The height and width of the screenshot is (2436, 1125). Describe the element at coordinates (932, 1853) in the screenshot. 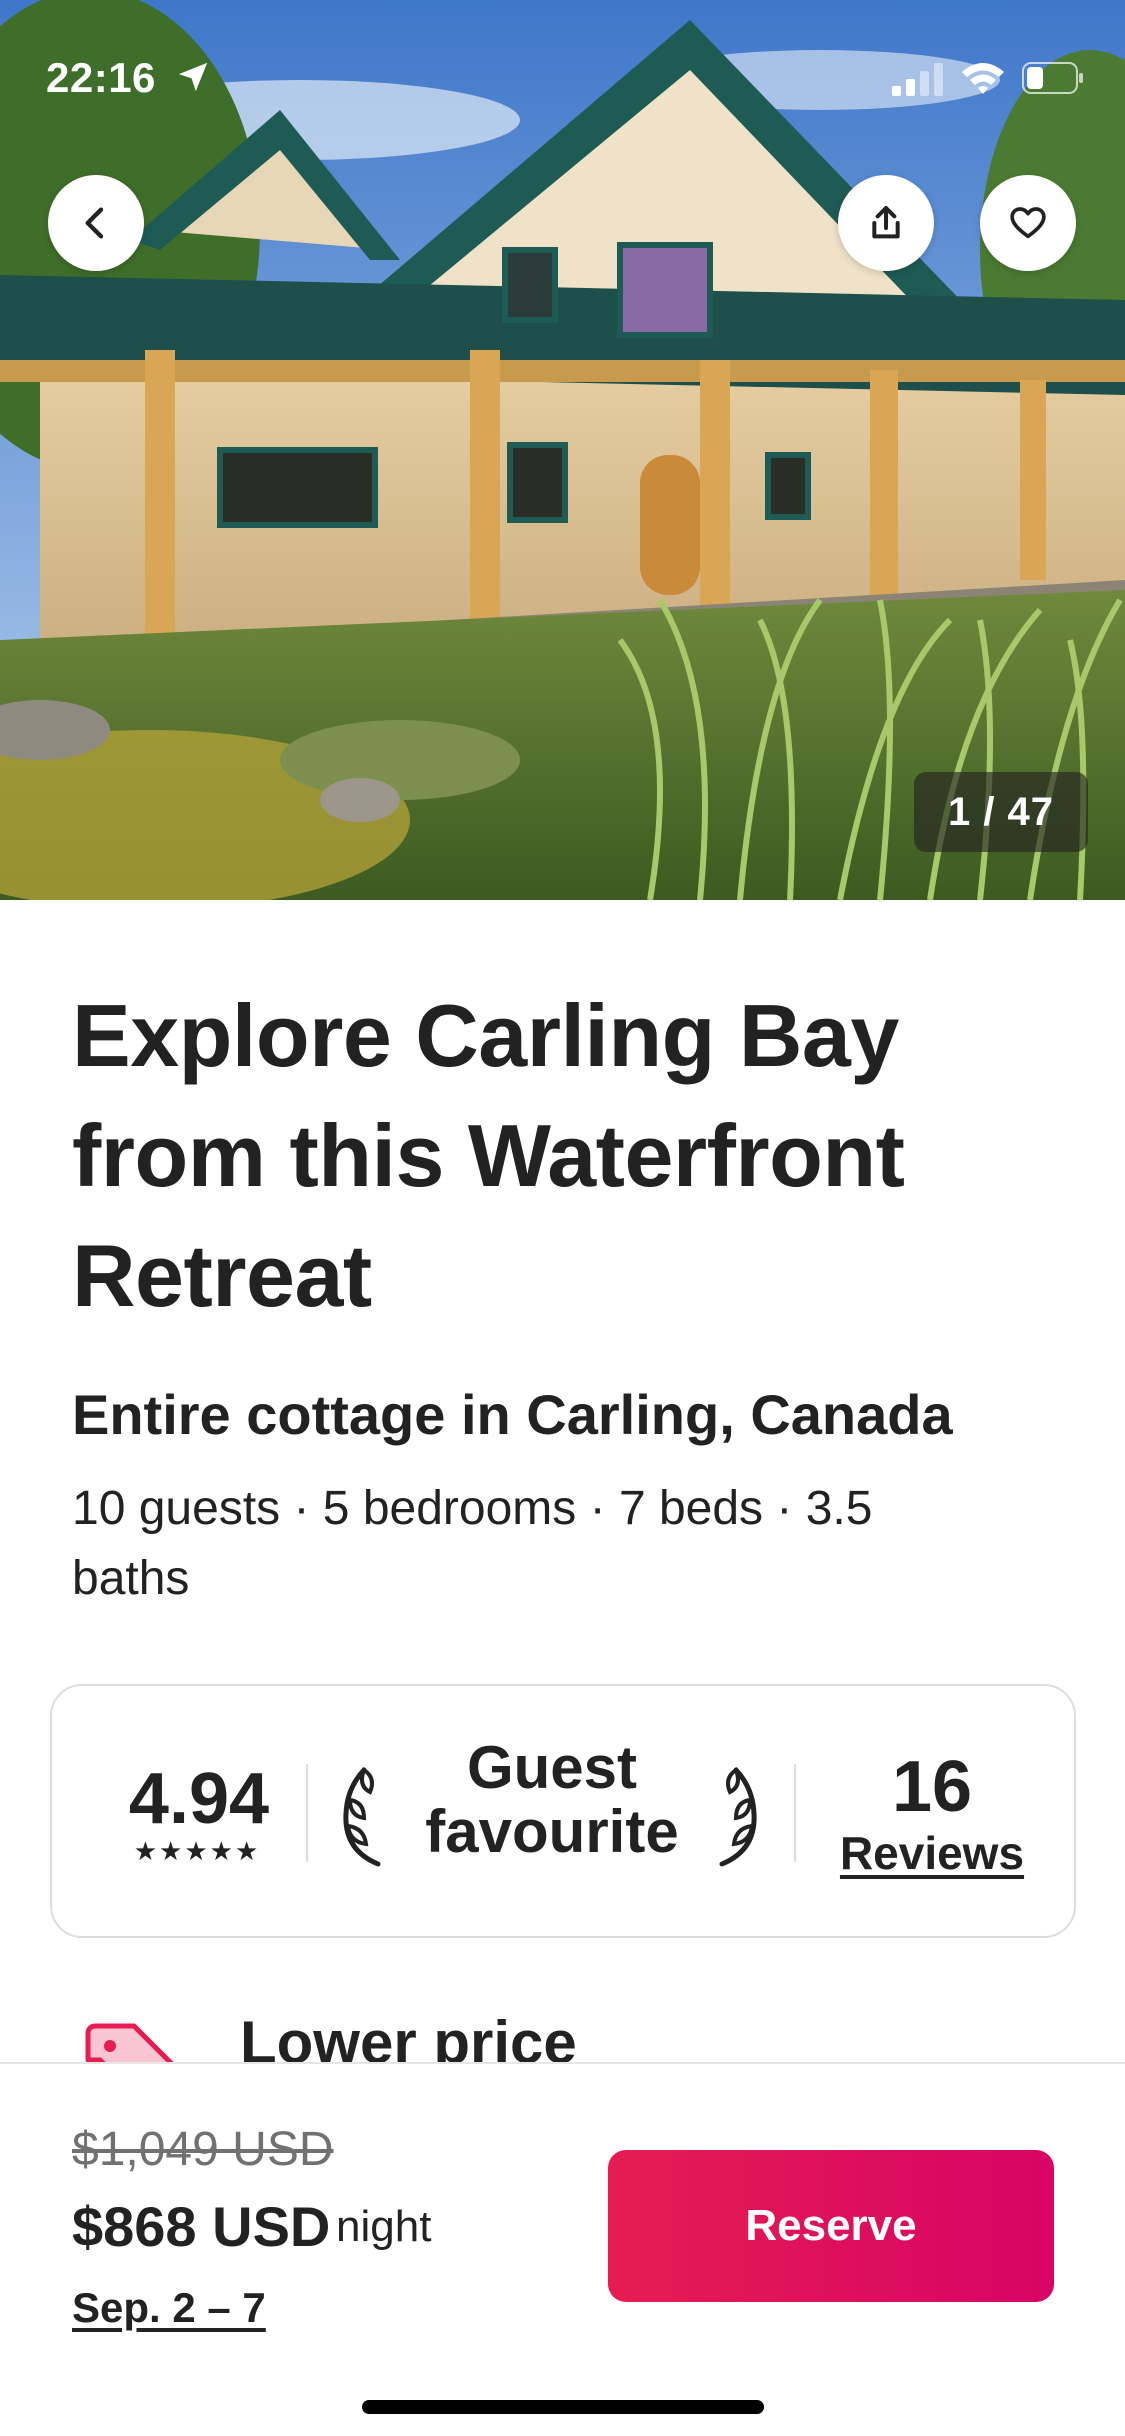

I see `reviews-link: Reviews` at that location.